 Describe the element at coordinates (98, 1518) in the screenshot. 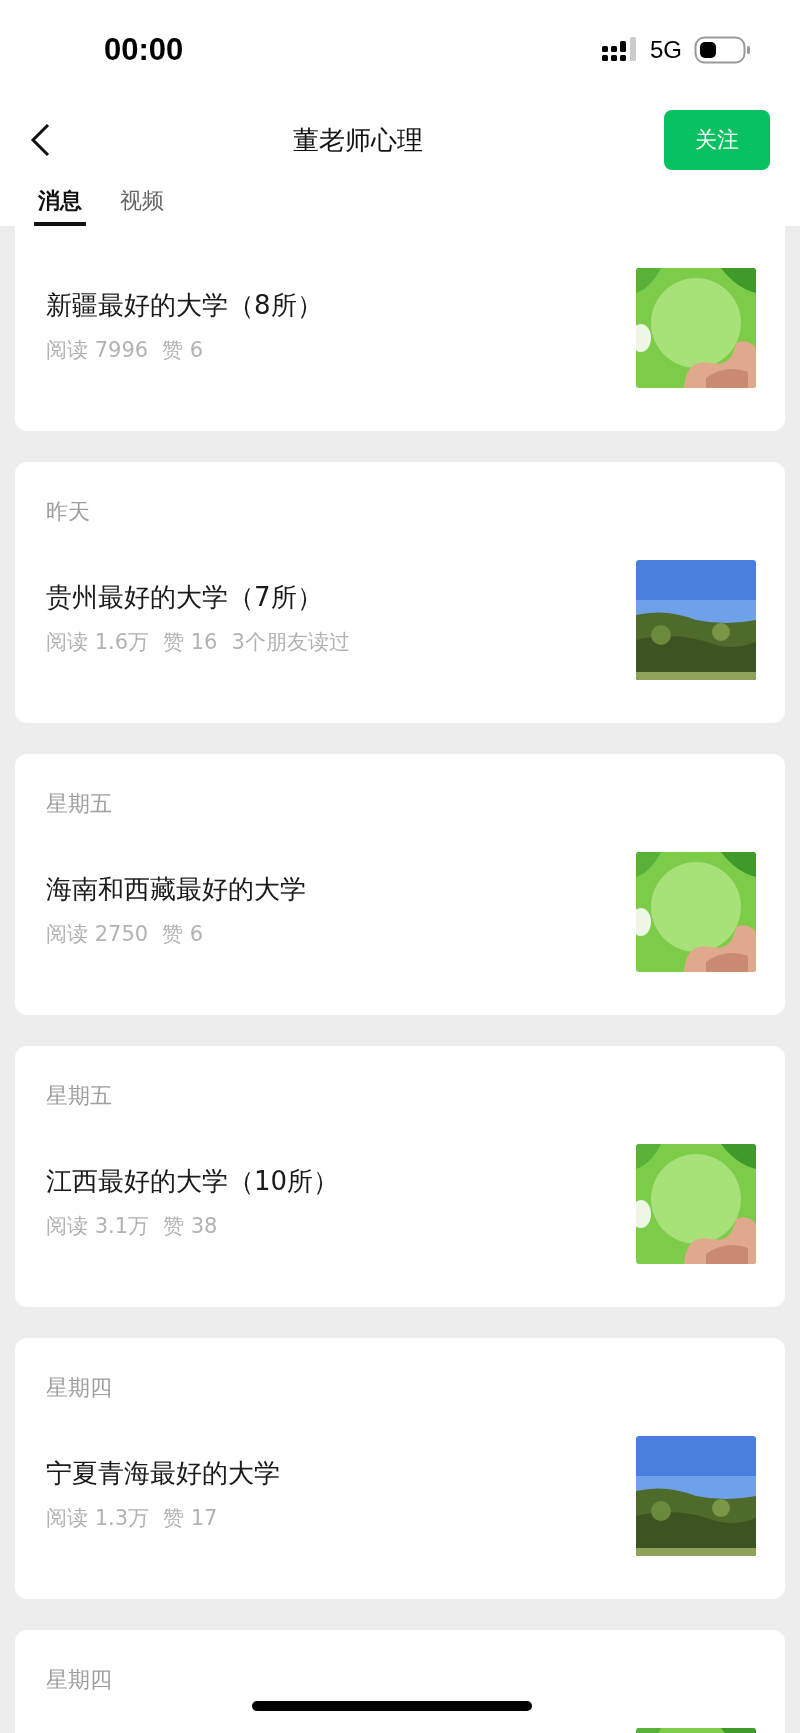

I see `article-stat: 阅读 1.3万` at that location.